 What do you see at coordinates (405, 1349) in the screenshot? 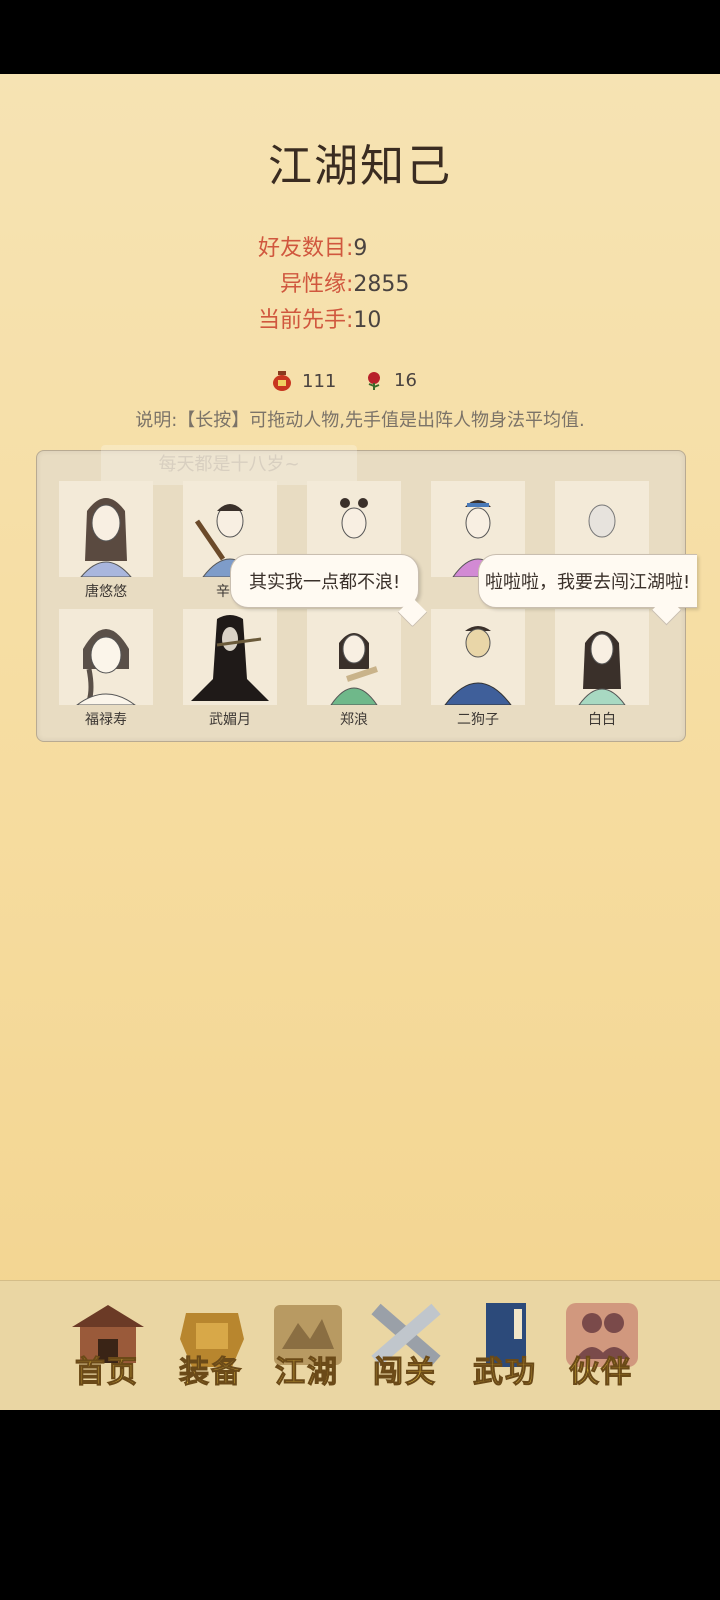
I see `tab-challenge: 闯关` at bounding box center [405, 1349].